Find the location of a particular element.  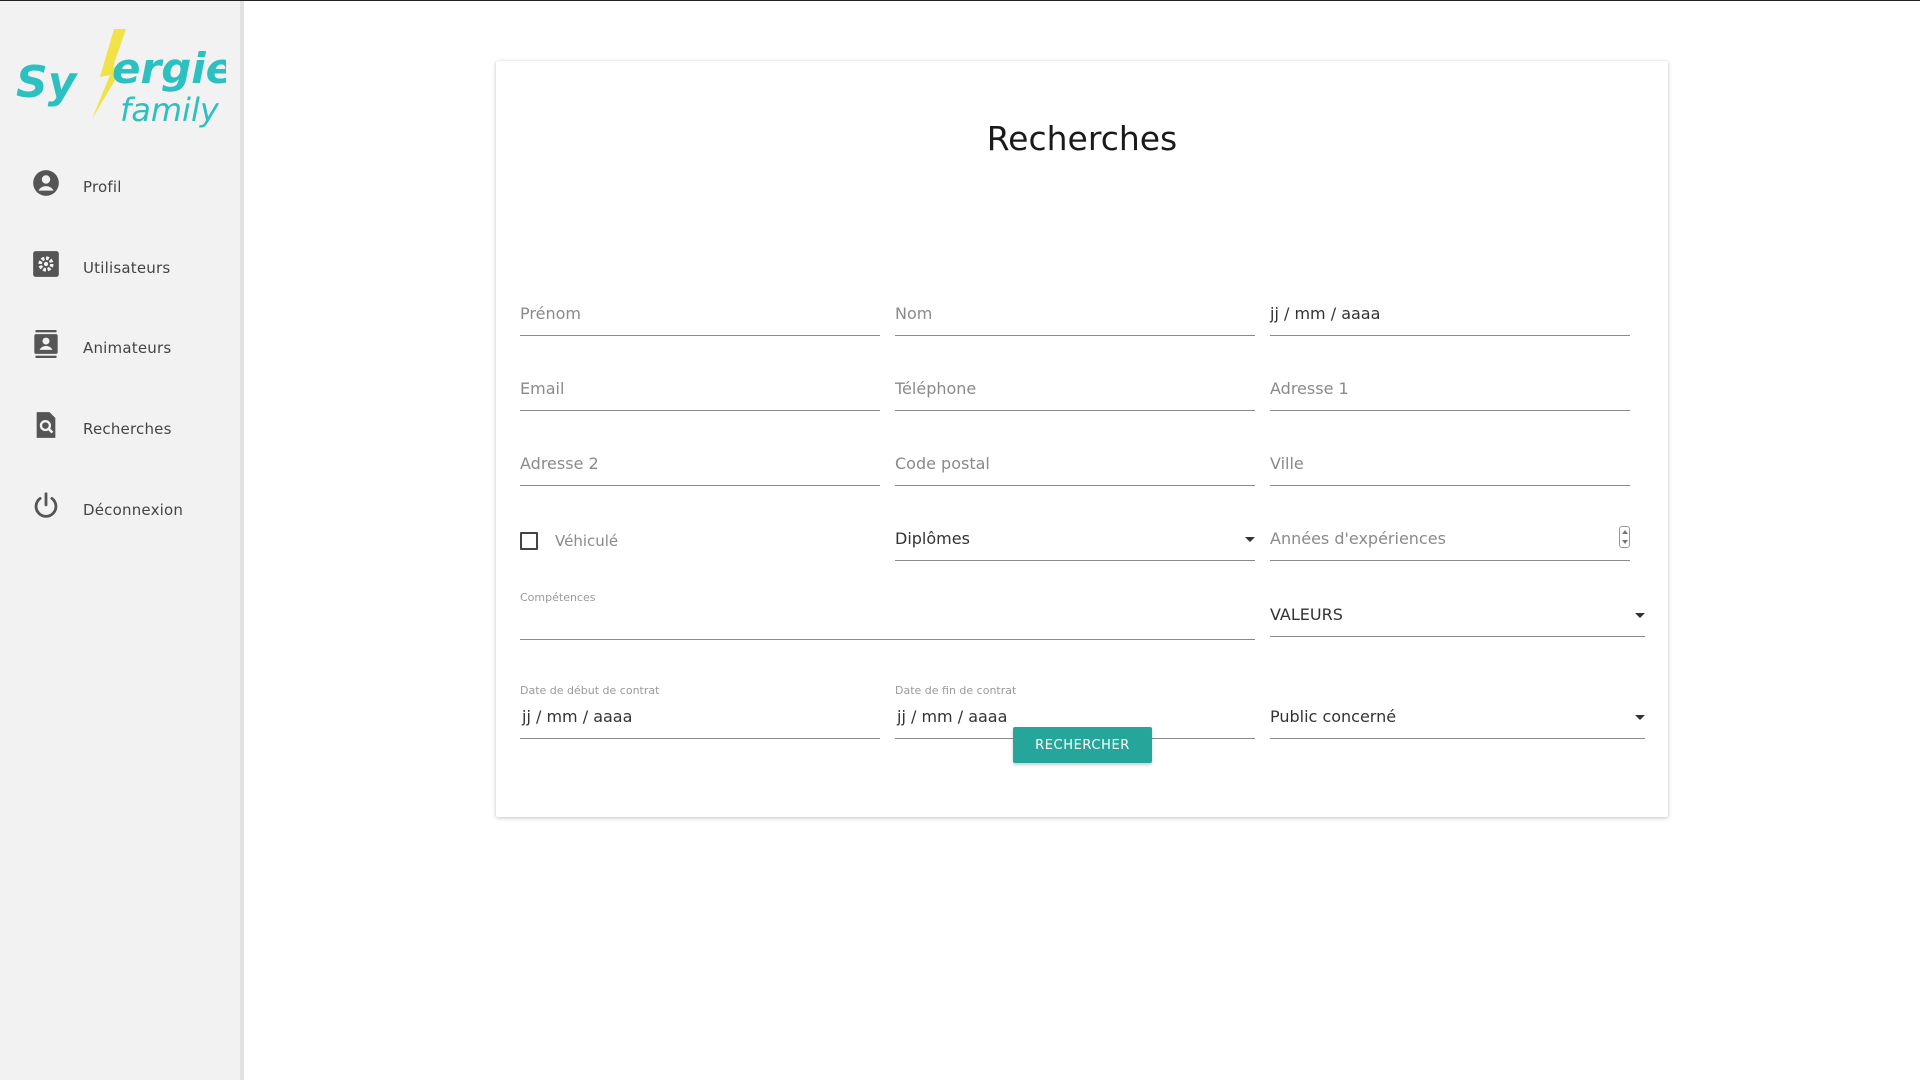

date-naissance-field: jj / mm / aaaa is located at coordinates (1450, 311).